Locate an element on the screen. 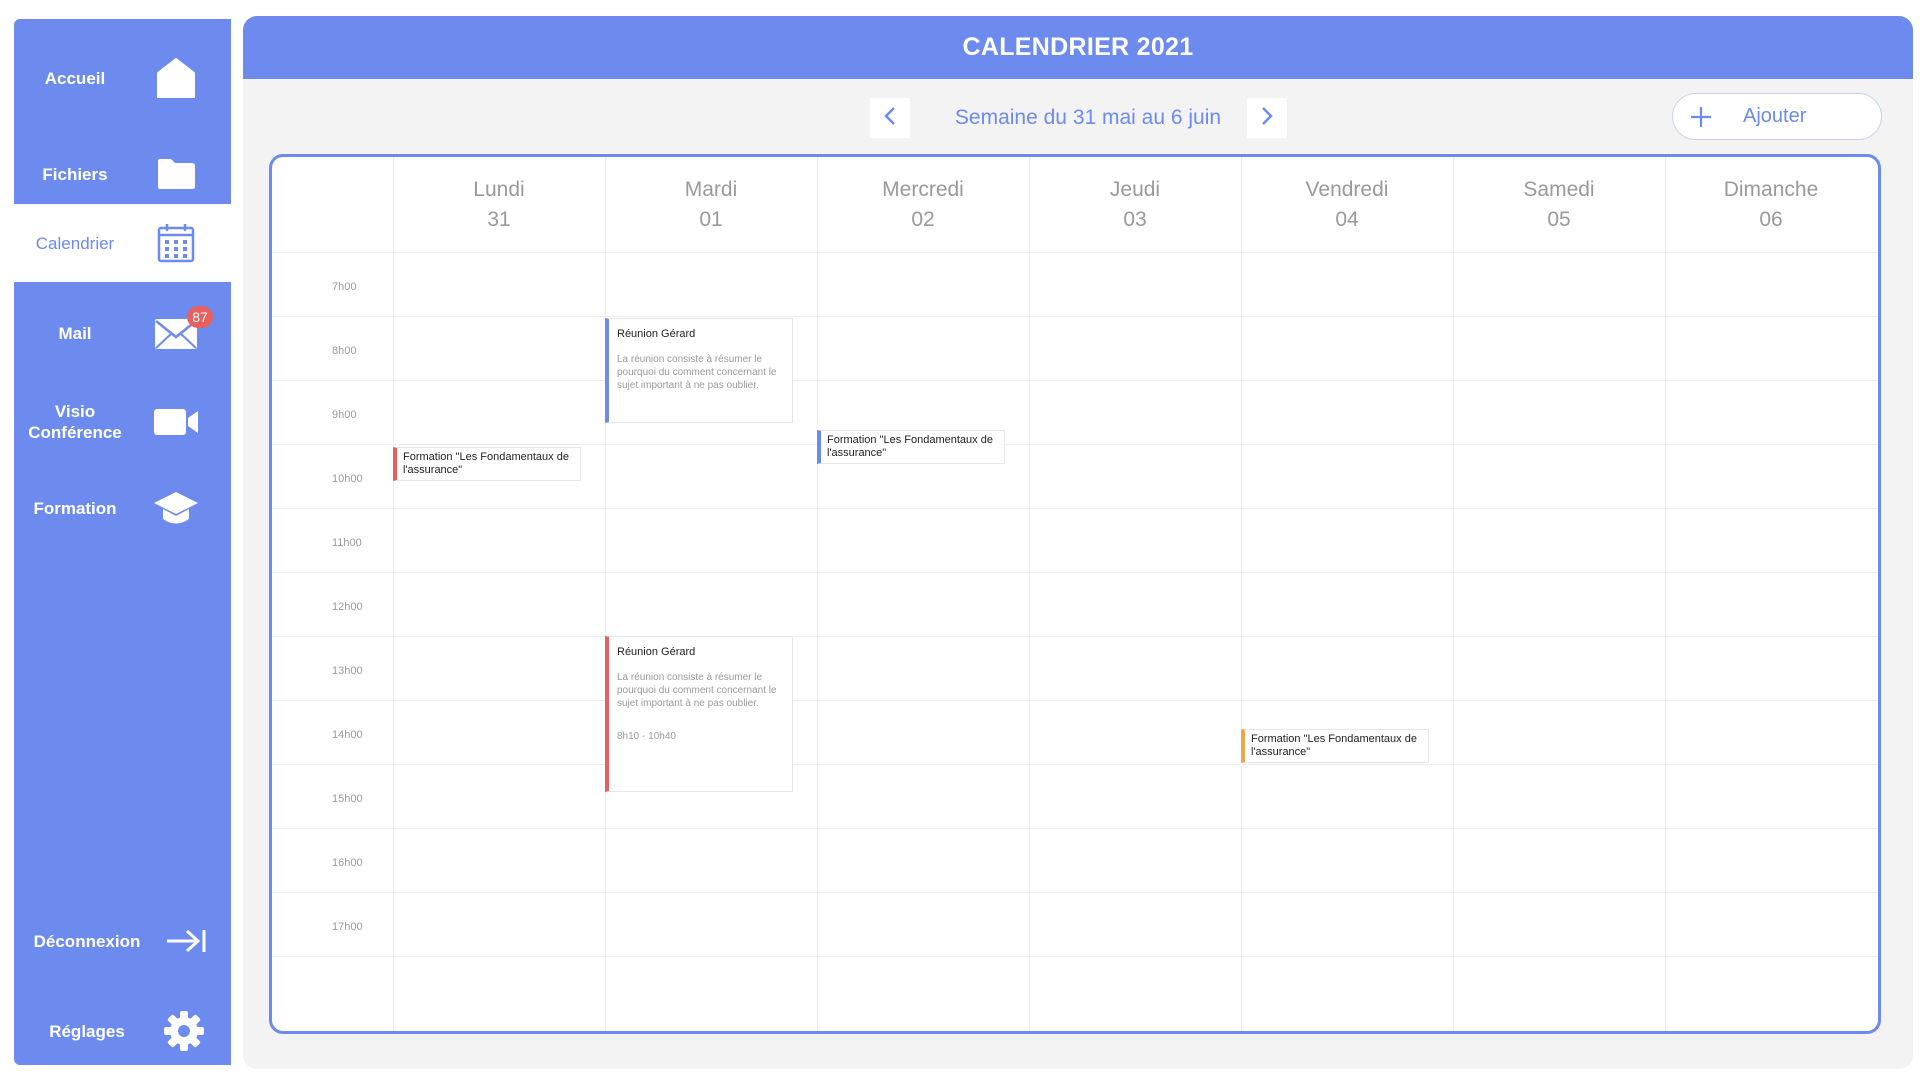 This screenshot has height=1080, width=1920. add-event-button: Ajouter is located at coordinates (1777, 116).